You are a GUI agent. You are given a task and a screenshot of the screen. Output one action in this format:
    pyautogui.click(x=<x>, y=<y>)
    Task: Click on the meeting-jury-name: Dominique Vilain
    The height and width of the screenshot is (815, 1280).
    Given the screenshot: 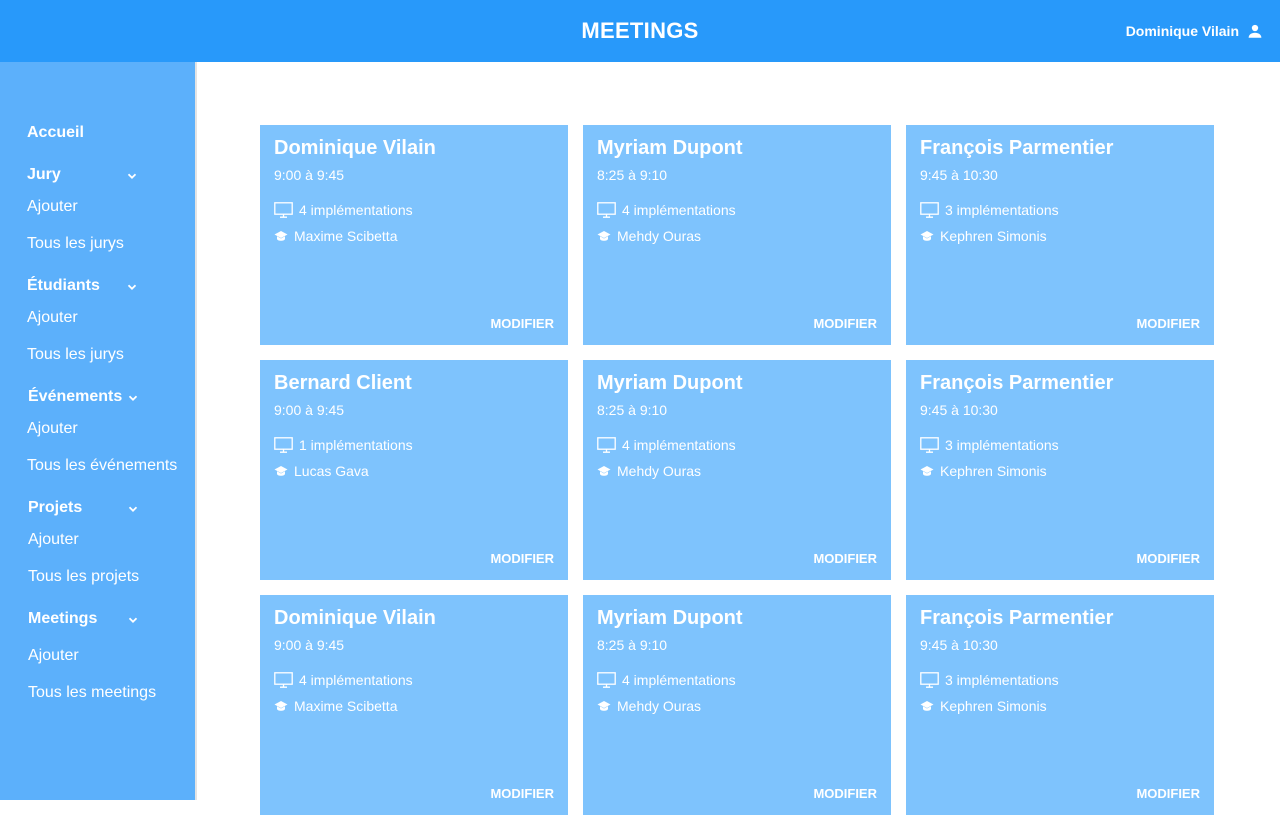 What is the action you would take?
    pyautogui.click(x=355, y=618)
    